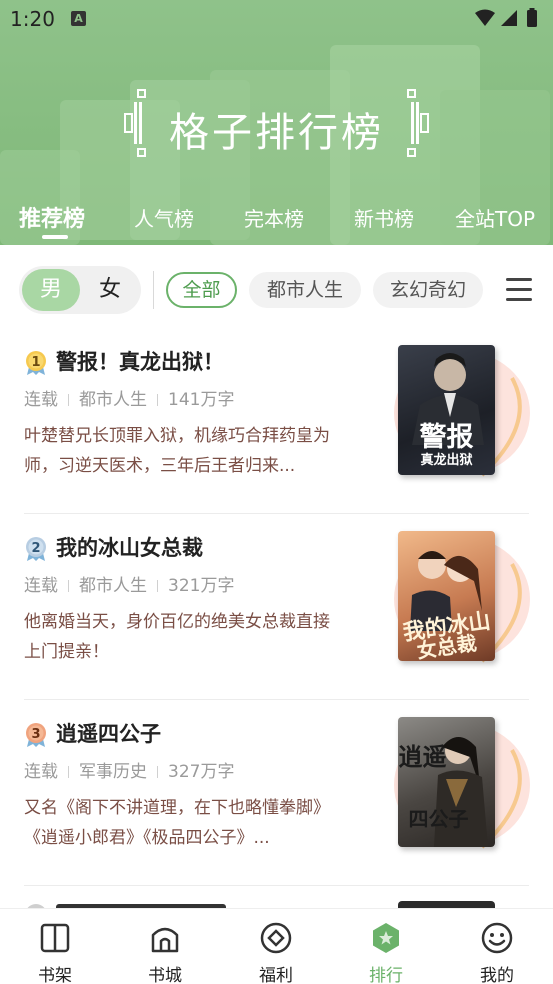 Image resolution: width=553 pixels, height=984 pixels. I want to click on battery-icon, so click(532, 18).